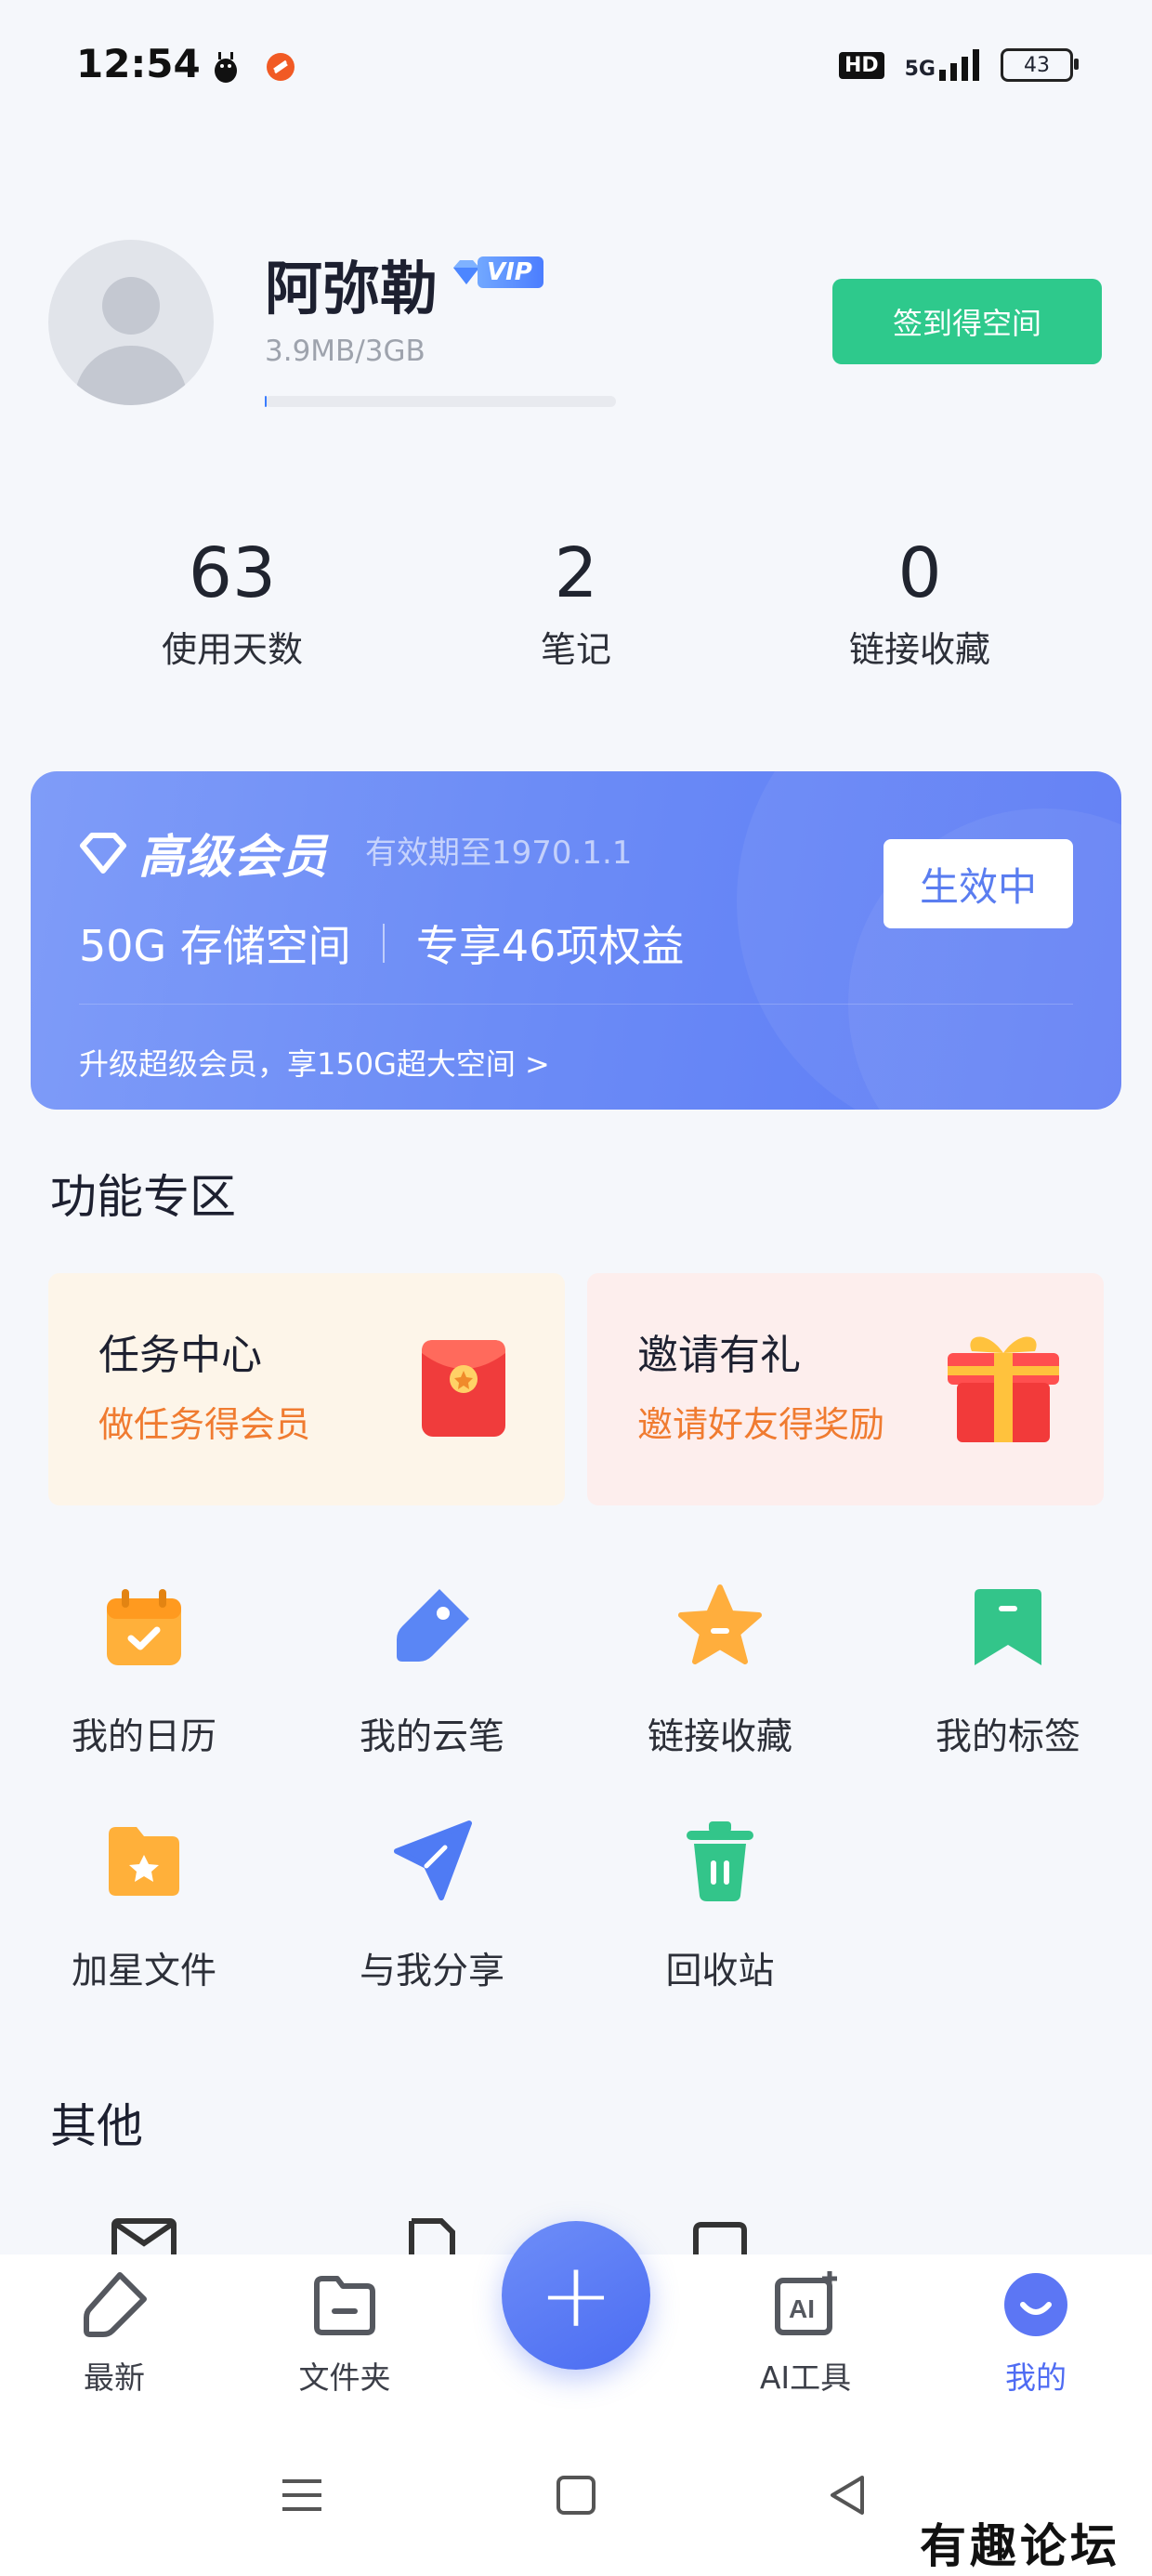 The image size is (1152, 2576). Describe the element at coordinates (433, 1625) in the screenshot. I see `cloud-pen-icon` at that location.